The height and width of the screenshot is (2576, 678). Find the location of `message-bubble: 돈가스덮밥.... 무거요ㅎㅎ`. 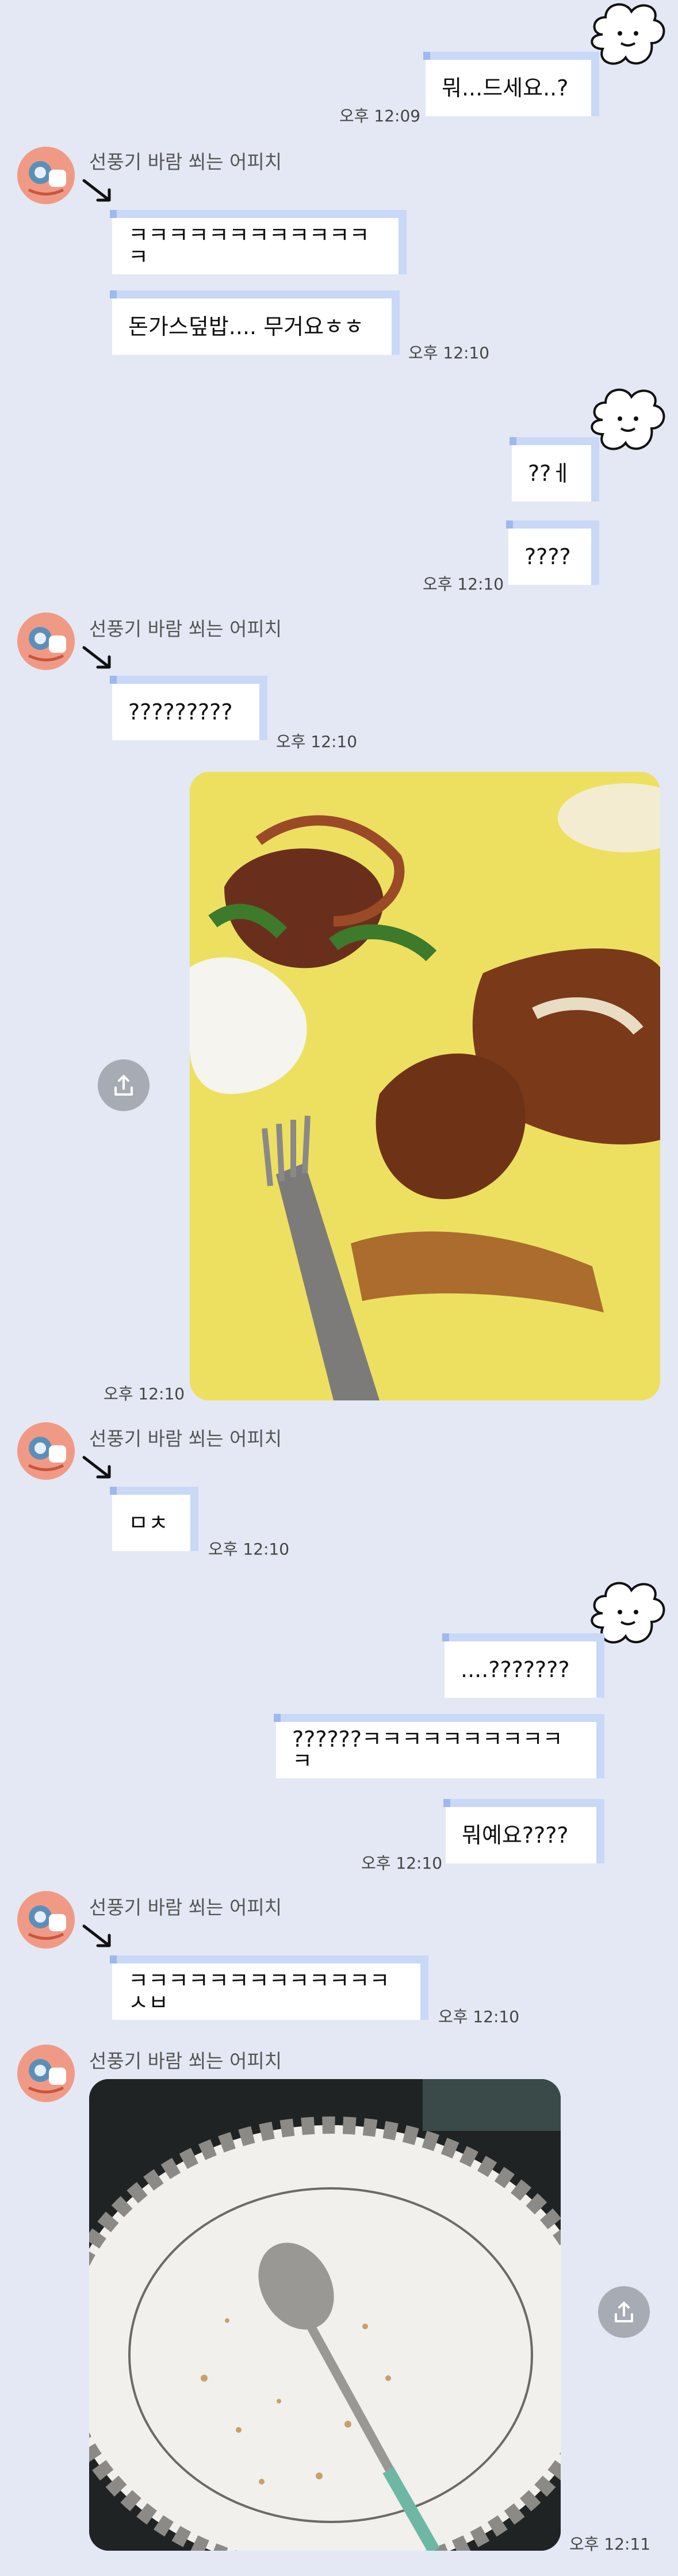

message-bubble: 돈가스덮밥.... 무거요ㅎㅎ is located at coordinates (255, 322).